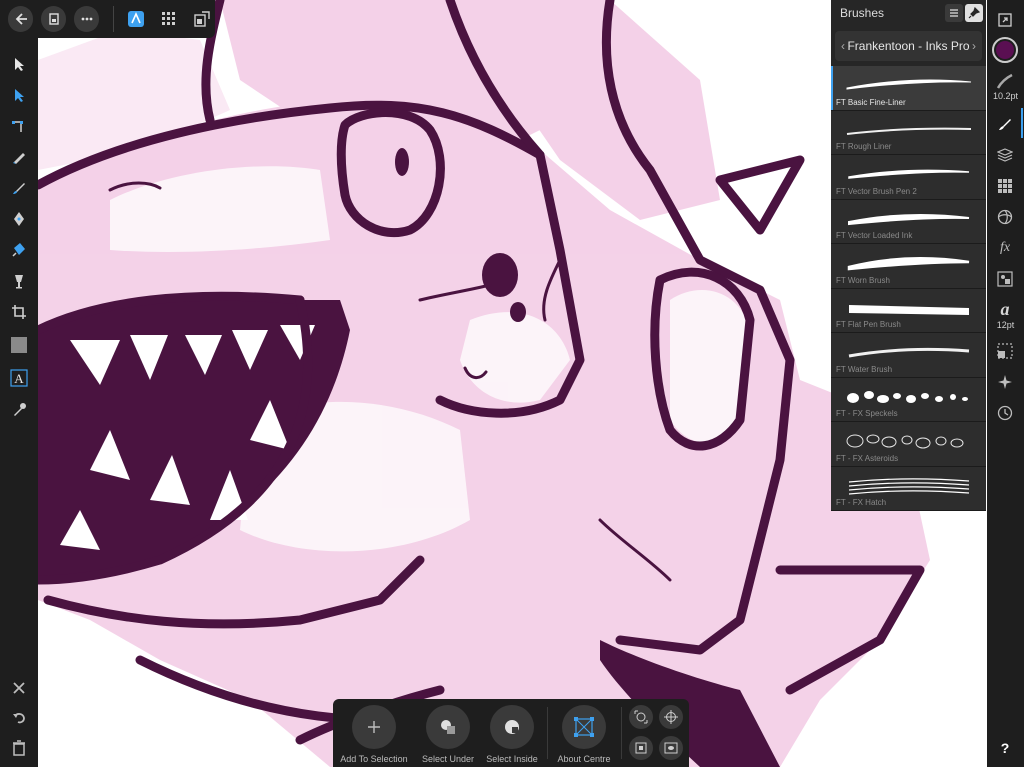  Describe the element at coordinates (113, 19) in the screenshot. I see `toolbar-divider` at that location.